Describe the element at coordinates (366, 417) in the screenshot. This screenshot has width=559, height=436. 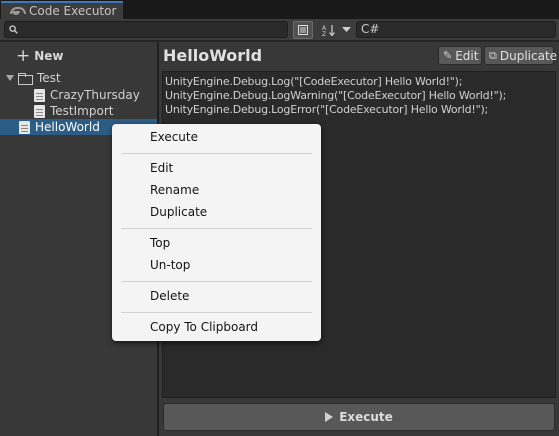
I see `execute-button-label: Execute` at that location.